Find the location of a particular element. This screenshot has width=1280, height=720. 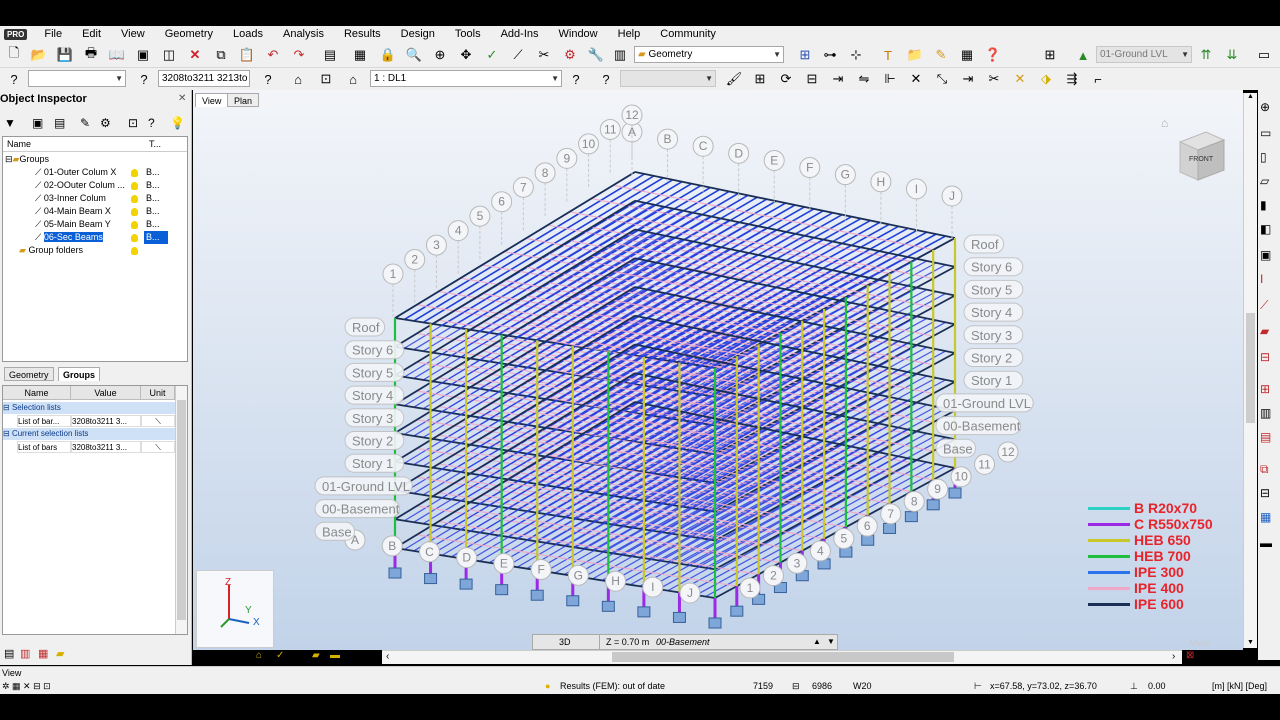

bar-list-icon: ⟍ is located at coordinates (158, 447).